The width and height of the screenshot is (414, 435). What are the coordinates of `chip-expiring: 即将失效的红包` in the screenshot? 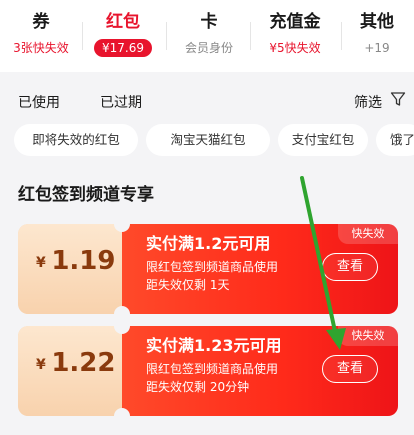 It's located at (76, 140).